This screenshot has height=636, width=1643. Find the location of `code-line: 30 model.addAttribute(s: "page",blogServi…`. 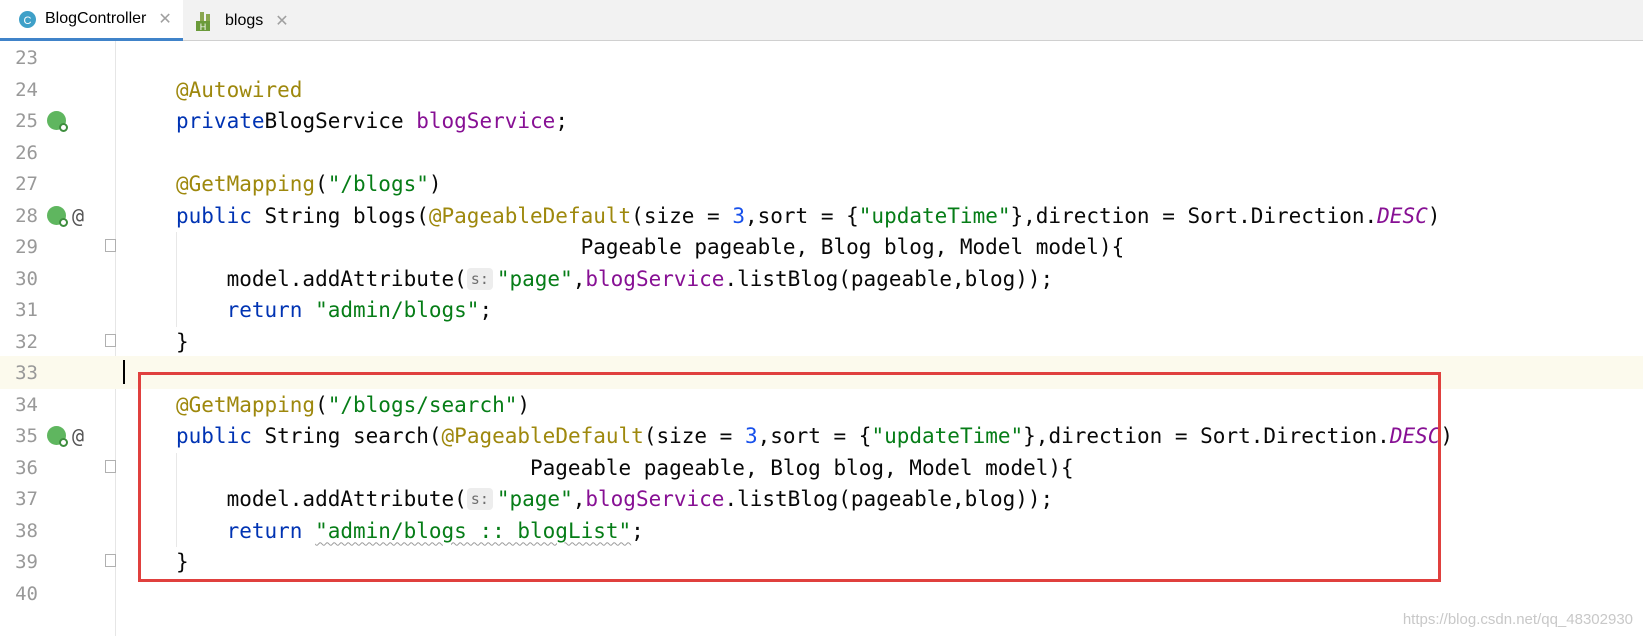

code-line: 30 model.addAttribute(s: "page",blogServi… is located at coordinates (821, 278).